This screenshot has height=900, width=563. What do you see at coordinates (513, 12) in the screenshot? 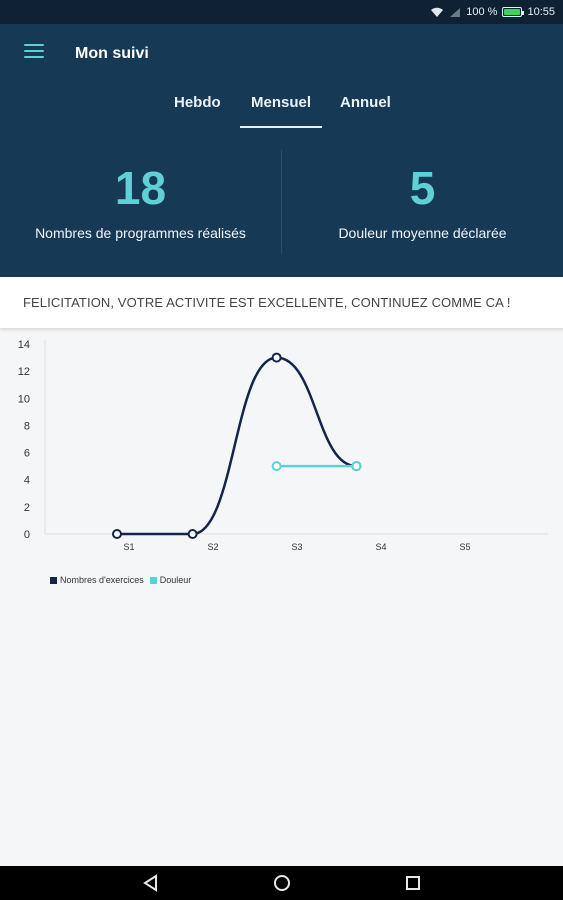
I see `battery-icon` at bounding box center [513, 12].